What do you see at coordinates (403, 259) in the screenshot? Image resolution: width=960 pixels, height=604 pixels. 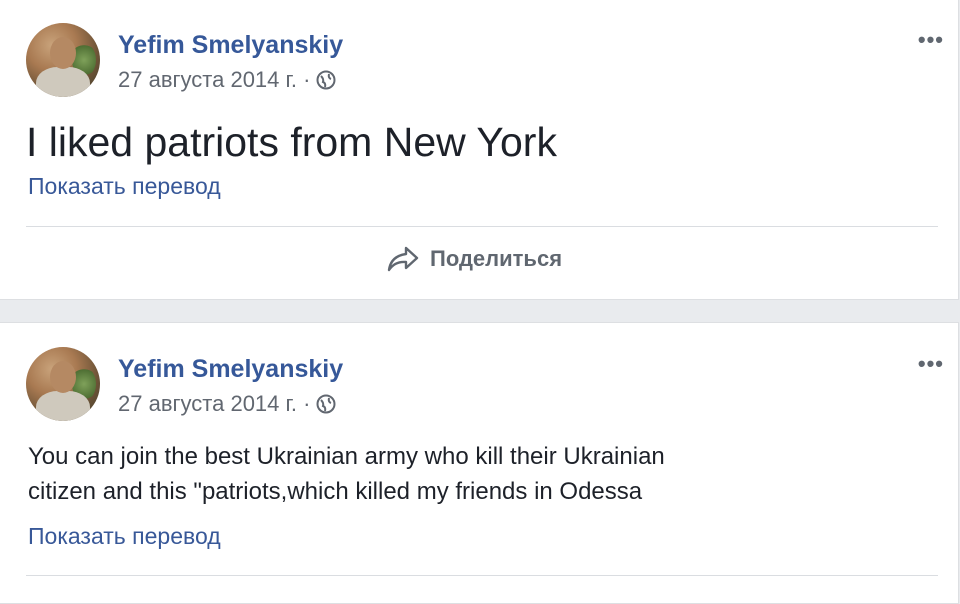 I see `share-icon` at bounding box center [403, 259].